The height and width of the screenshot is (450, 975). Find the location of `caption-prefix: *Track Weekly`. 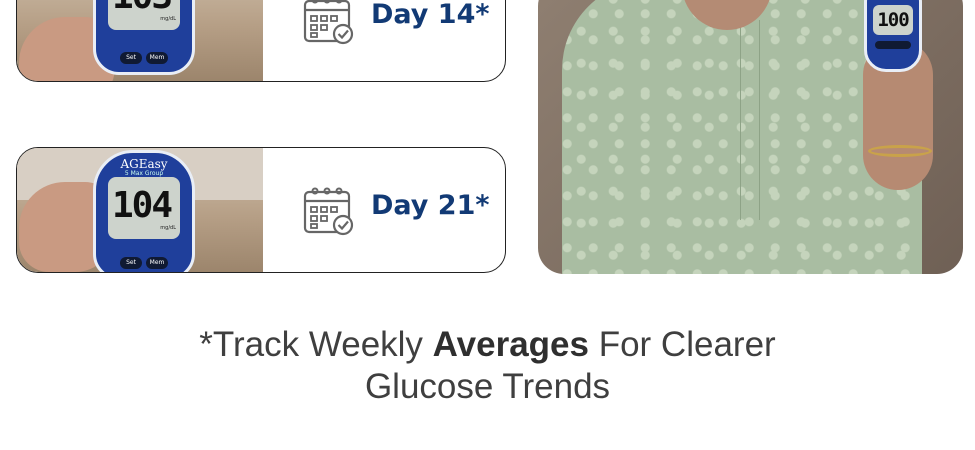

caption-prefix: *Track Weekly is located at coordinates (316, 344).